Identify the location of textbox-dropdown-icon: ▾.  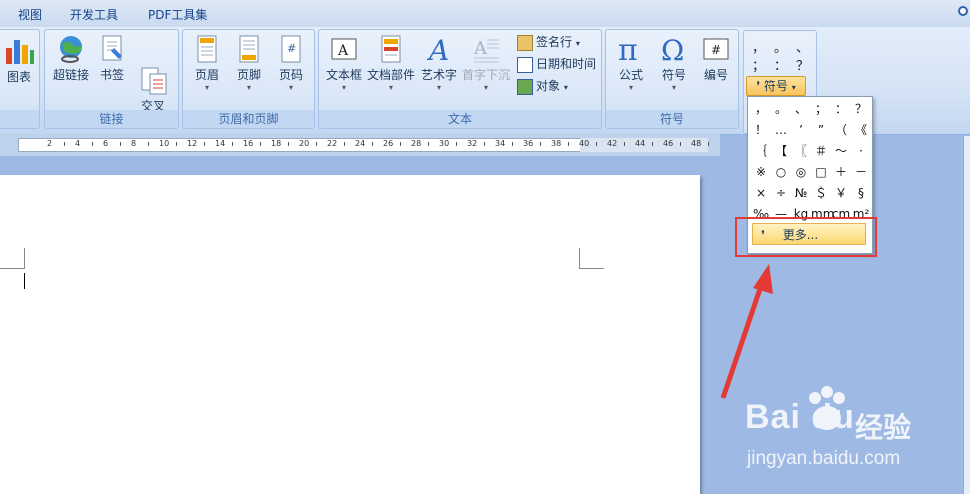
(343, 87).